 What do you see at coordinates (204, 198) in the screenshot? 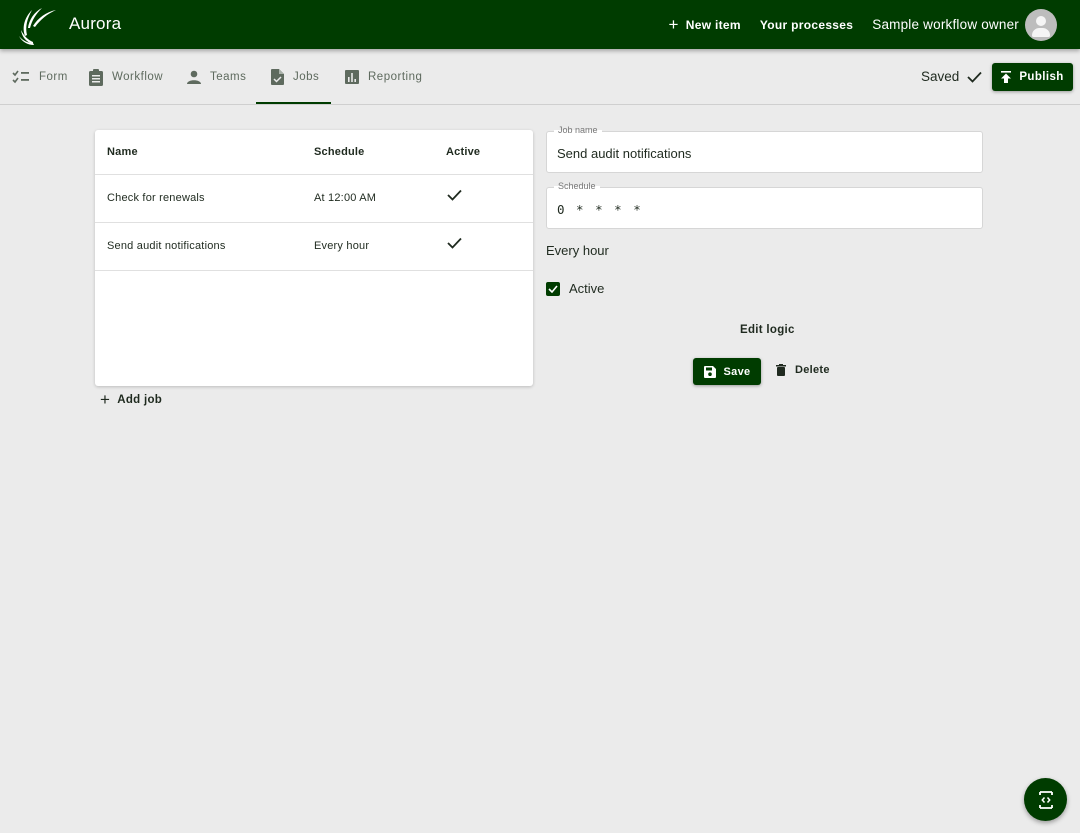
I see `job-name-cell: Check for renewals` at bounding box center [204, 198].